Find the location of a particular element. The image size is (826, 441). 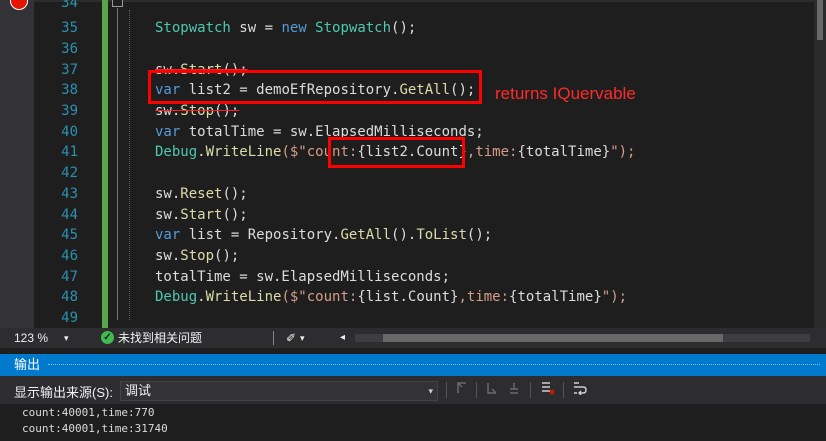

line-number: 34 is located at coordinates (69, 5).